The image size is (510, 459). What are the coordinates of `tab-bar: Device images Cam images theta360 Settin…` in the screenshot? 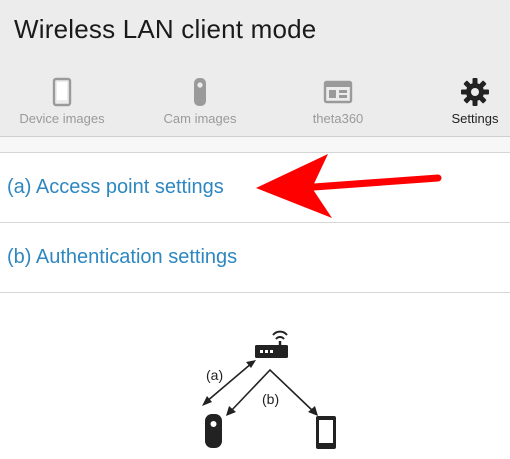 It's located at (255, 103).